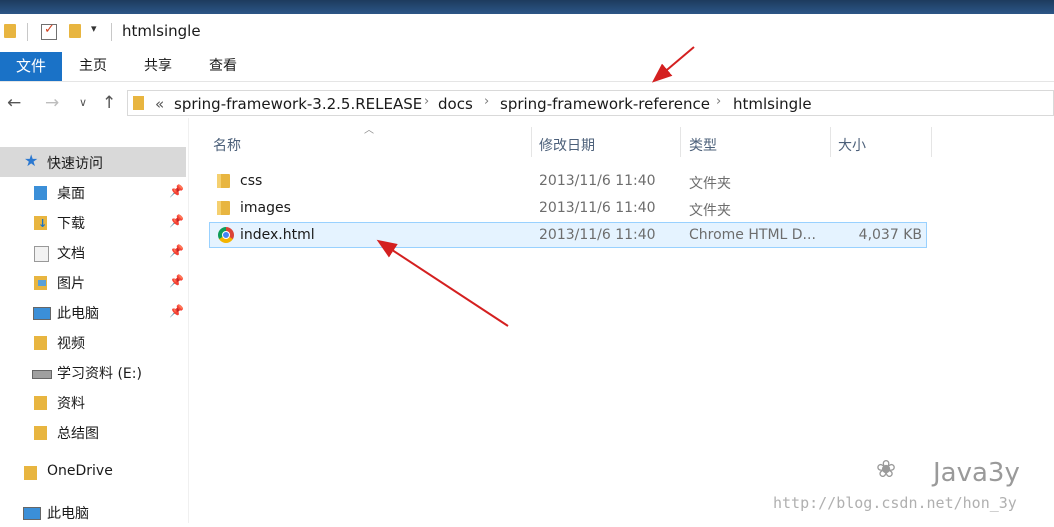 This screenshot has height=527, width=1054. What do you see at coordinates (976, 473) in the screenshot?
I see `watermark-brand: Java3y` at bounding box center [976, 473].